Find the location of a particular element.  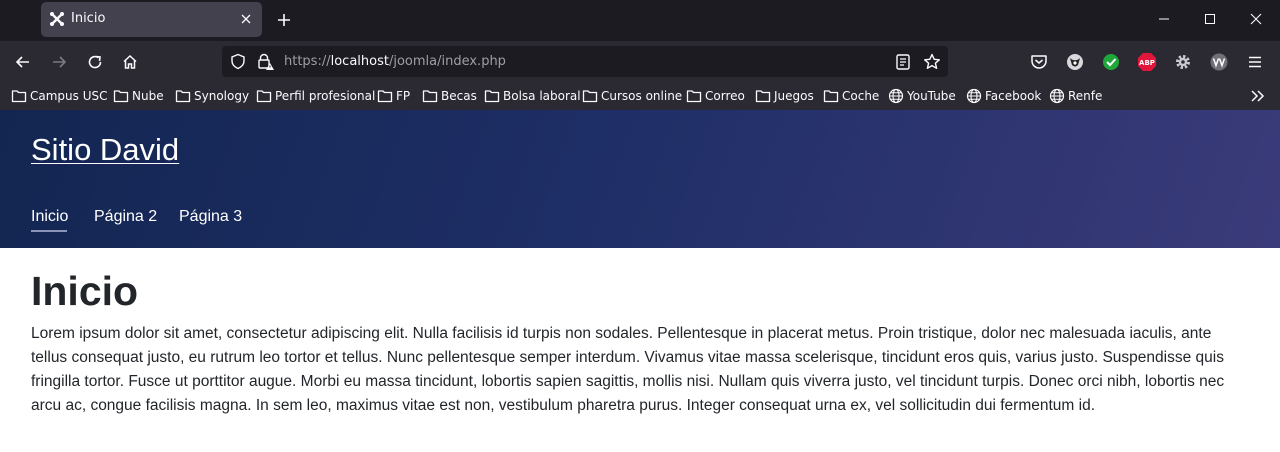

bookmark-cursos-online: Cursos online is located at coordinates (632, 96).